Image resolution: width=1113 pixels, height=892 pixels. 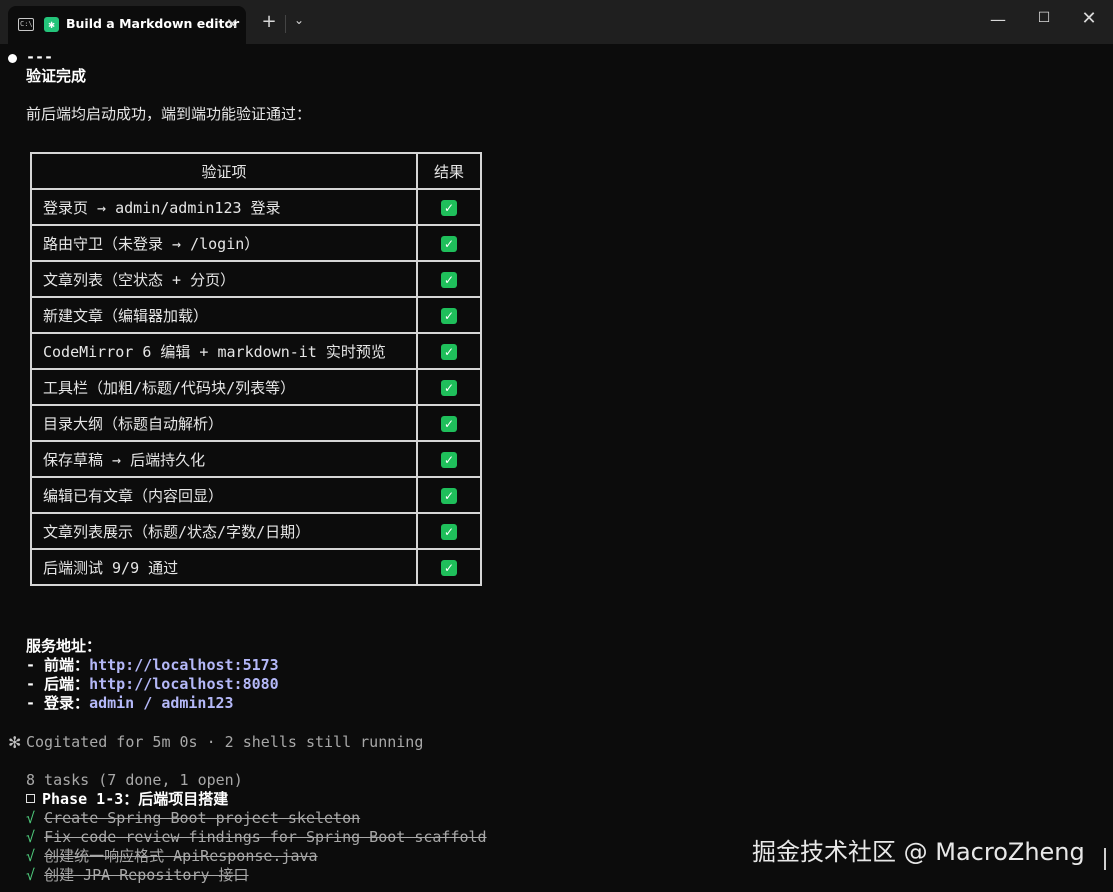 I want to click on table-cell-item: 编辑已有文章（内容回显）, so click(x=224, y=495).